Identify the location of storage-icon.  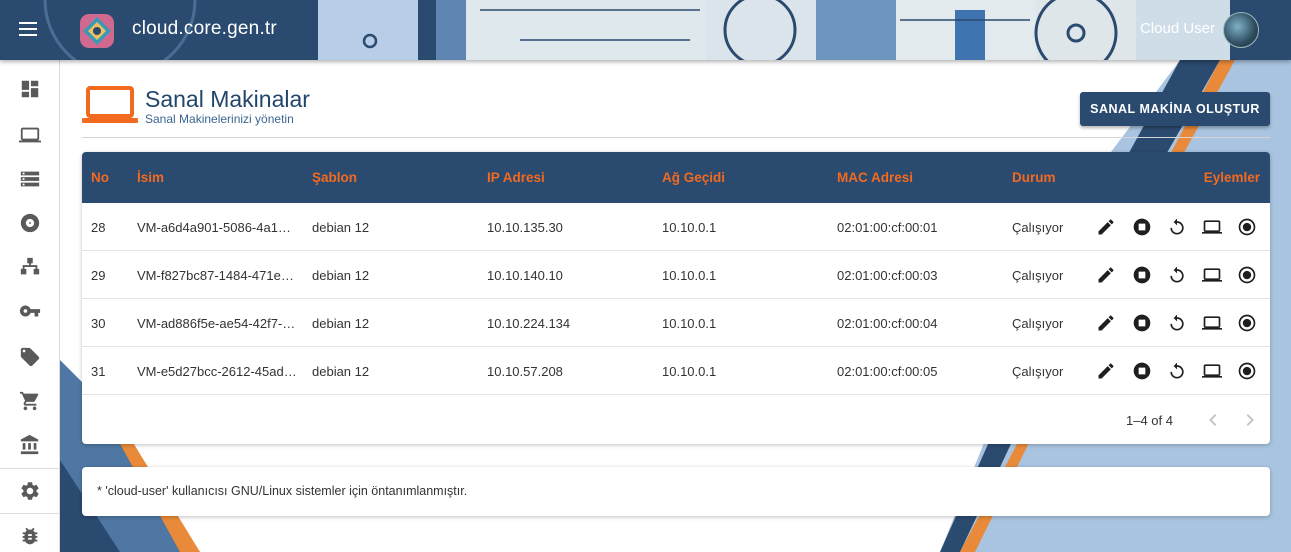
(29, 179).